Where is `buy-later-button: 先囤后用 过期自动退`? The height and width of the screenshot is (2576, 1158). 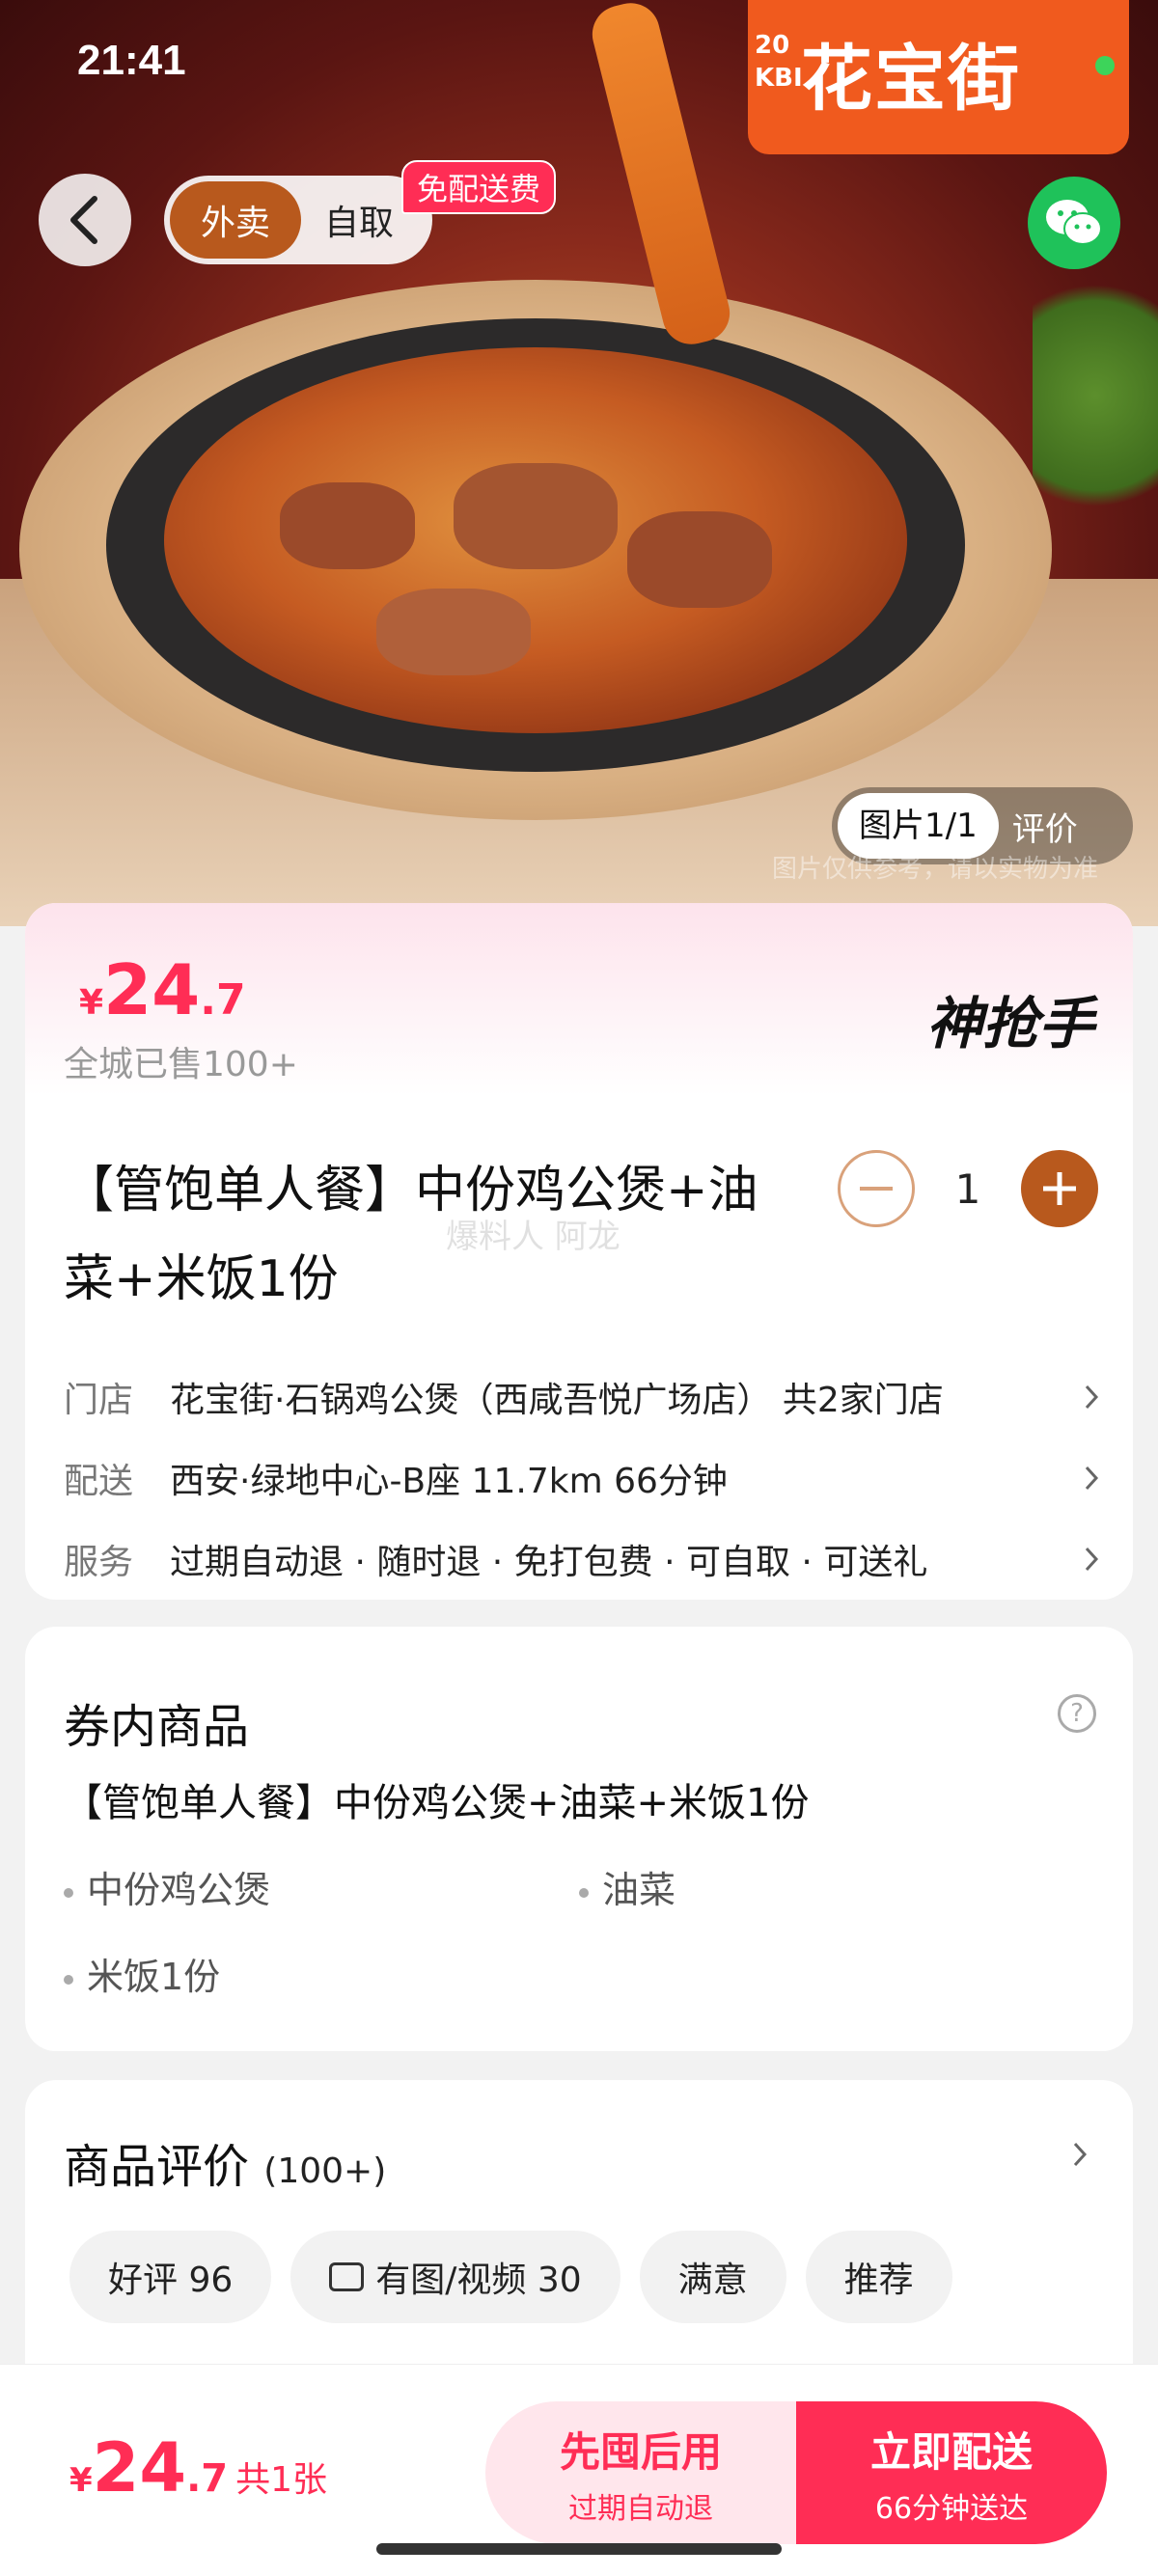
buy-later-button: 先囤后用 过期自动退 is located at coordinates (640, 2473).